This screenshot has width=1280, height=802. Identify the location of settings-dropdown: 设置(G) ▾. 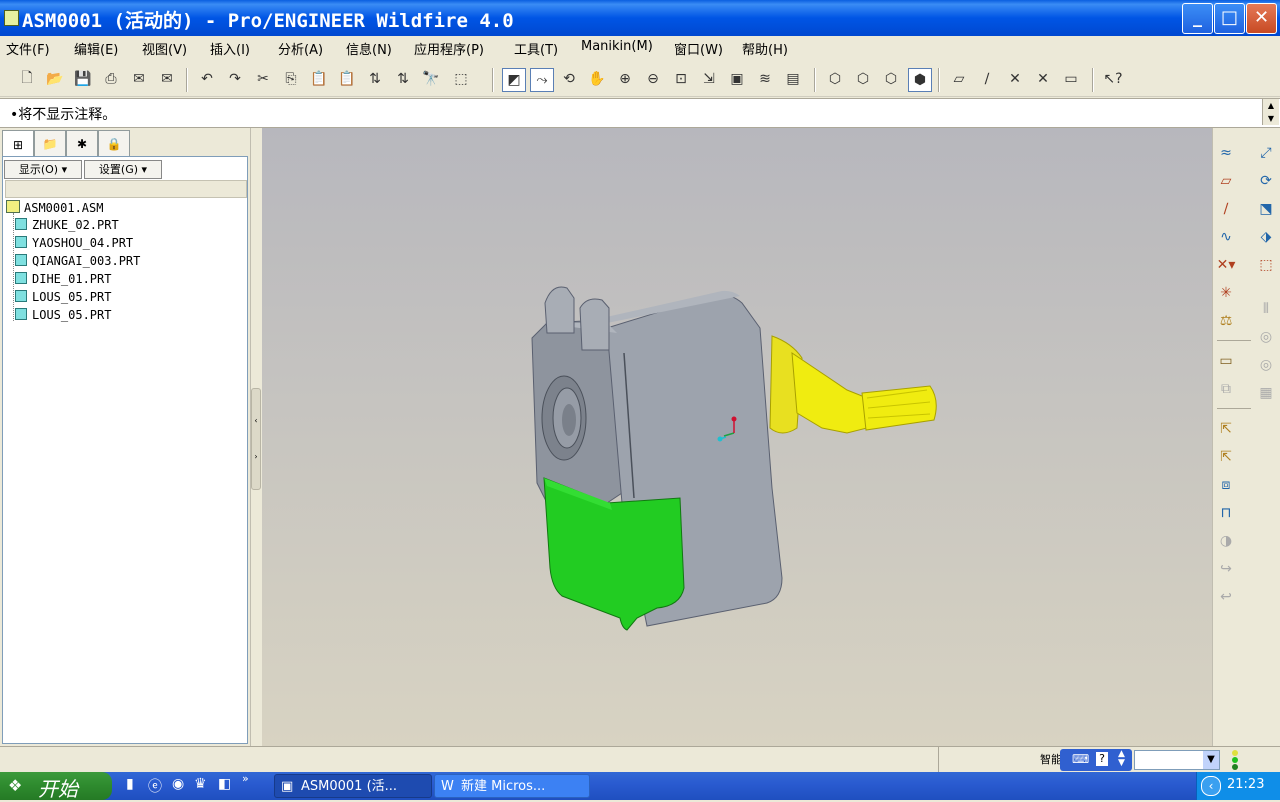
(123, 169).